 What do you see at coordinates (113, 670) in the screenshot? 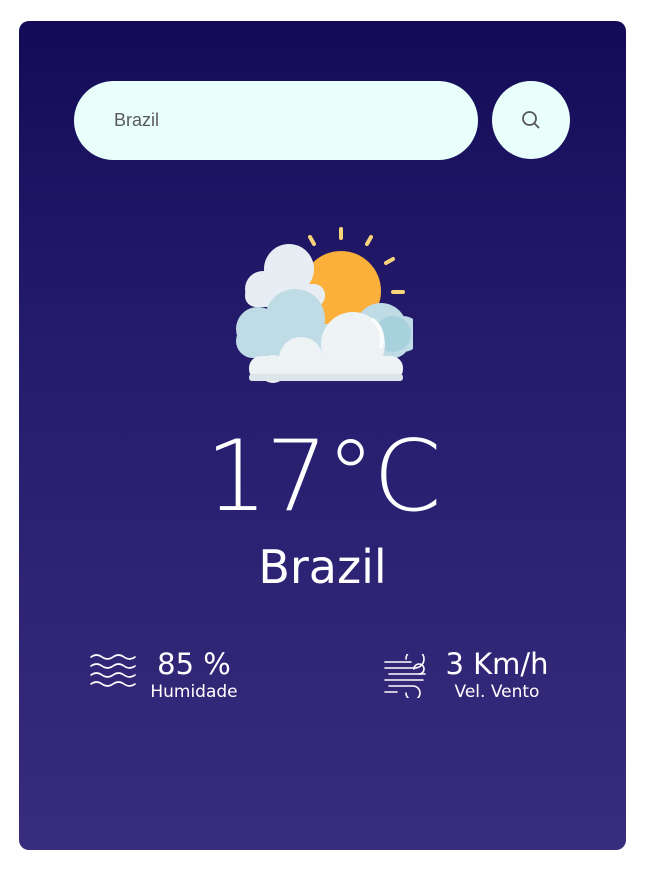
I see `humidity-waves-icon` at bounding box center [113, 670].